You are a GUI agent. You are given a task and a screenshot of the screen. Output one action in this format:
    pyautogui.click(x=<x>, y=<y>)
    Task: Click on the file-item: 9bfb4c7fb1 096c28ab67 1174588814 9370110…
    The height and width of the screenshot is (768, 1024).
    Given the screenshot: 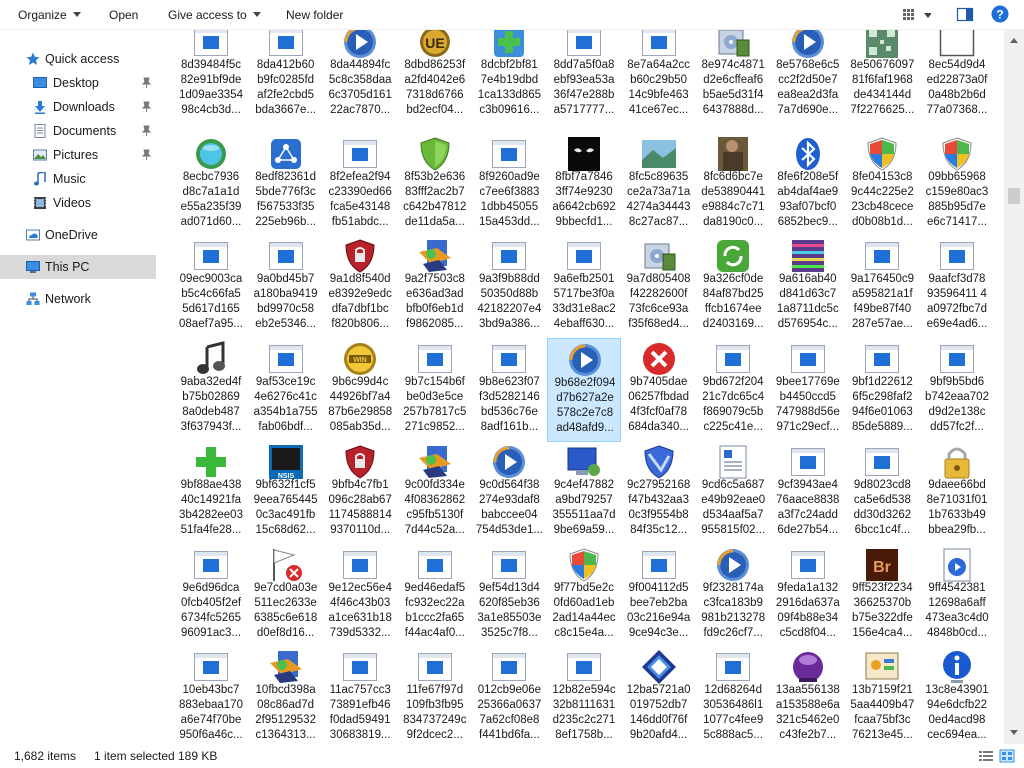 What is the action you would take?
    pyautogui.click(x=360, y=493)
    